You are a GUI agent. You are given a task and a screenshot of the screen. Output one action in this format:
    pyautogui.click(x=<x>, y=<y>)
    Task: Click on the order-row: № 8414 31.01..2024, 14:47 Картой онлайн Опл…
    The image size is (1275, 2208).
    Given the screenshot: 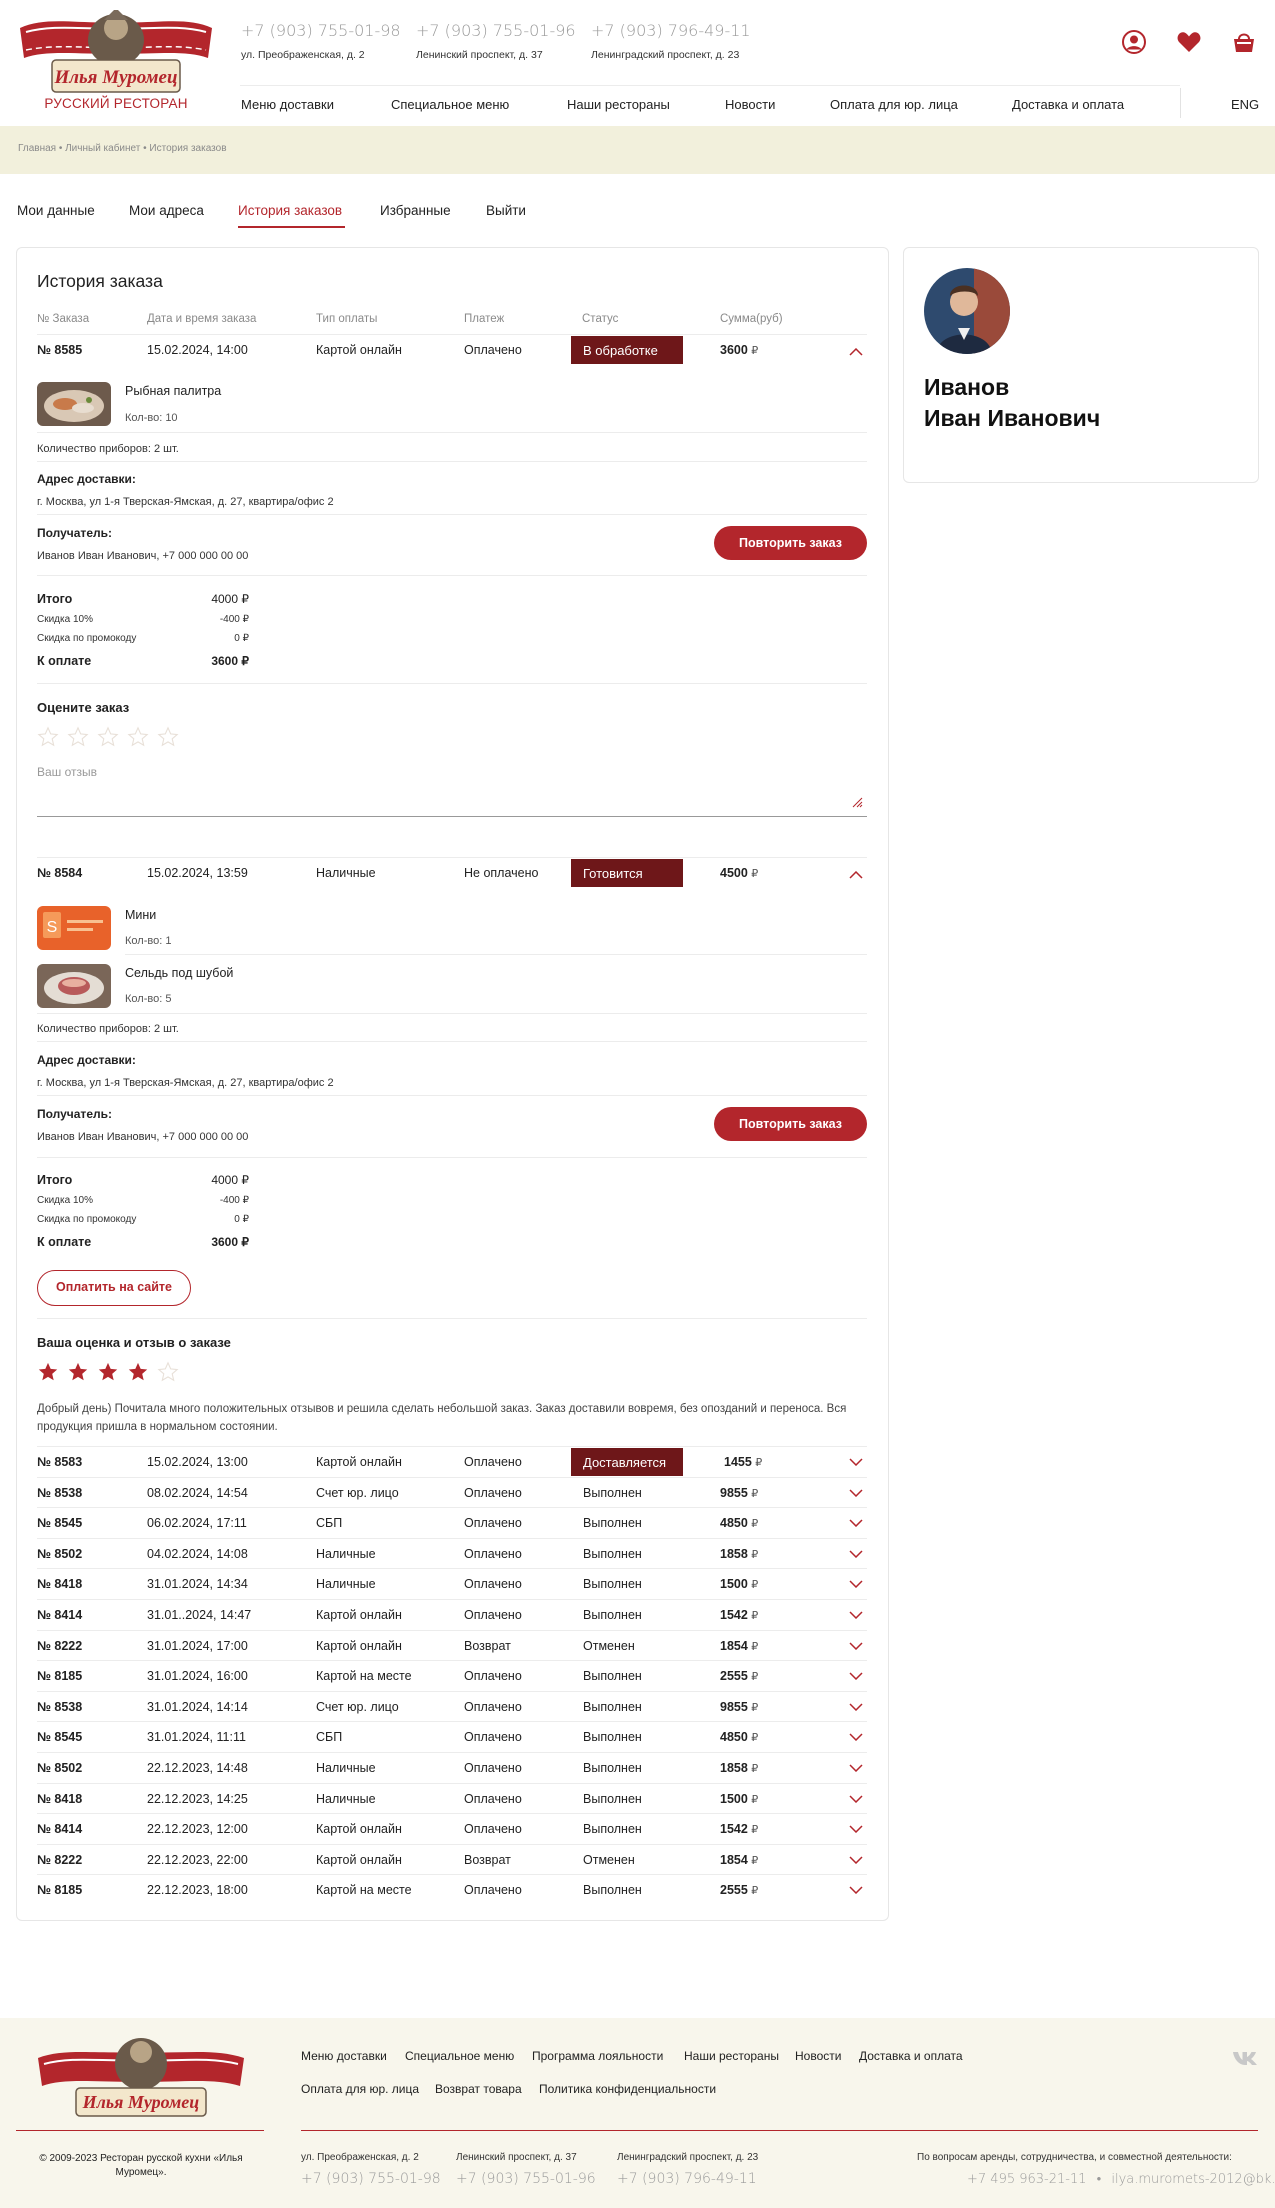 What is the action you would take?
    pyautogui.click(x=452, y=1614)
    